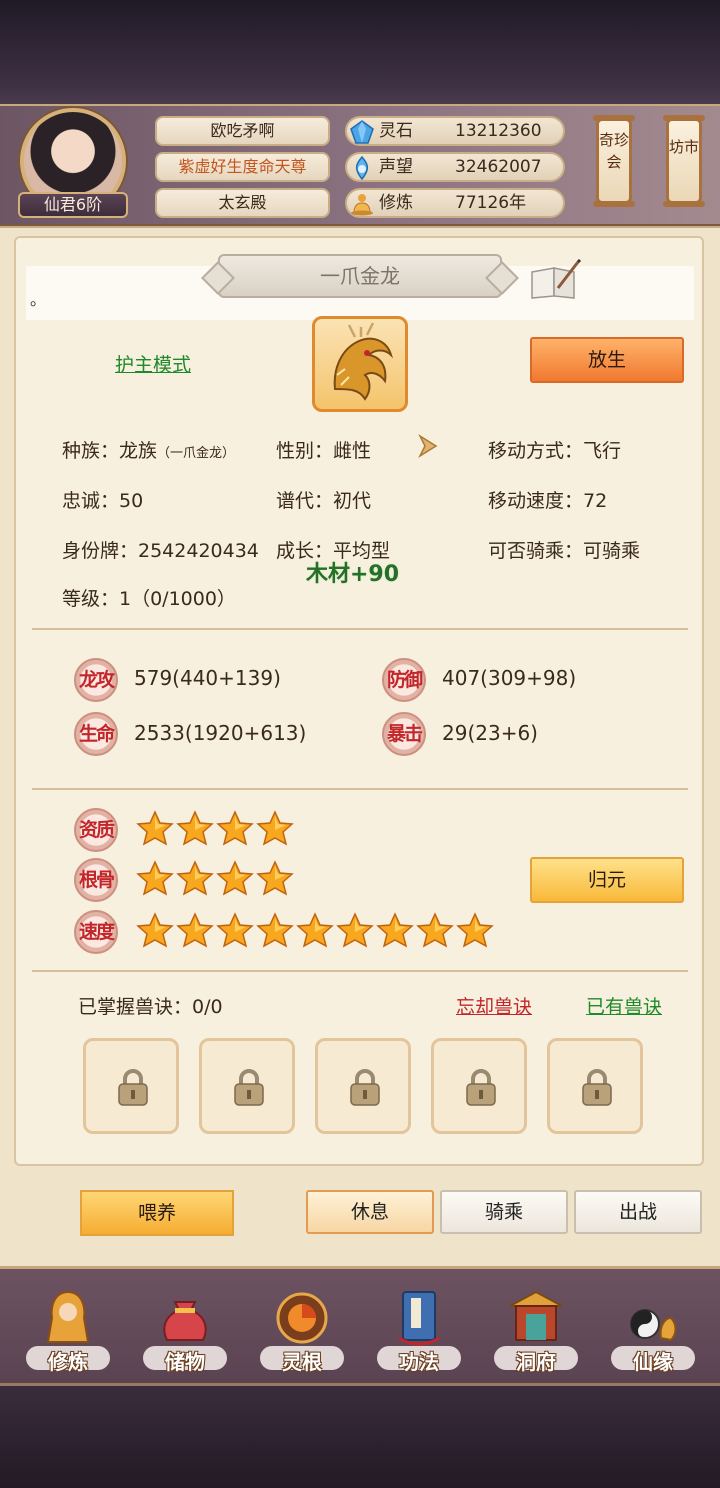 This screenshot has height=1488, width=720. What do you see at coordinates (404, 680) in the screenshot?
I see `defense-badge: 防御` at bounding box center [404, 680].